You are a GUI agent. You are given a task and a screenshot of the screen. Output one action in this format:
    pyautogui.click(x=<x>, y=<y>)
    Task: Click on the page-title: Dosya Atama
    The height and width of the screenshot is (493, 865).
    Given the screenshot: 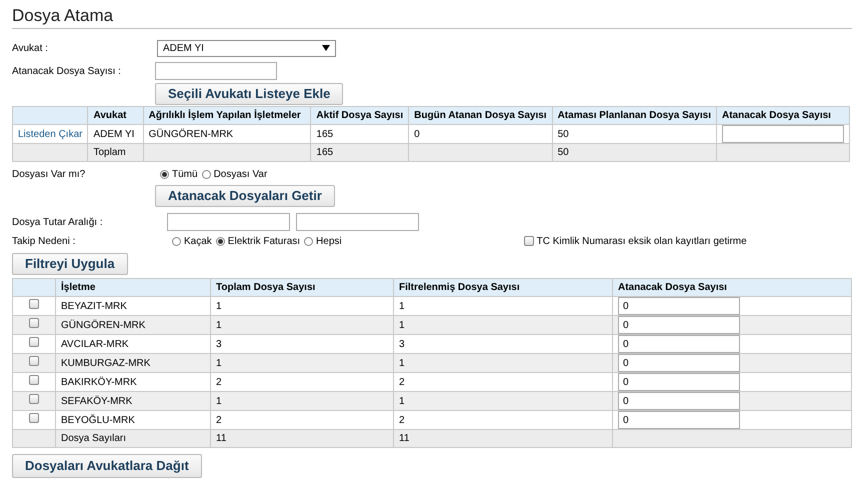 What is the action you would take?
    pyautogui.click(x=63, y=16)
    